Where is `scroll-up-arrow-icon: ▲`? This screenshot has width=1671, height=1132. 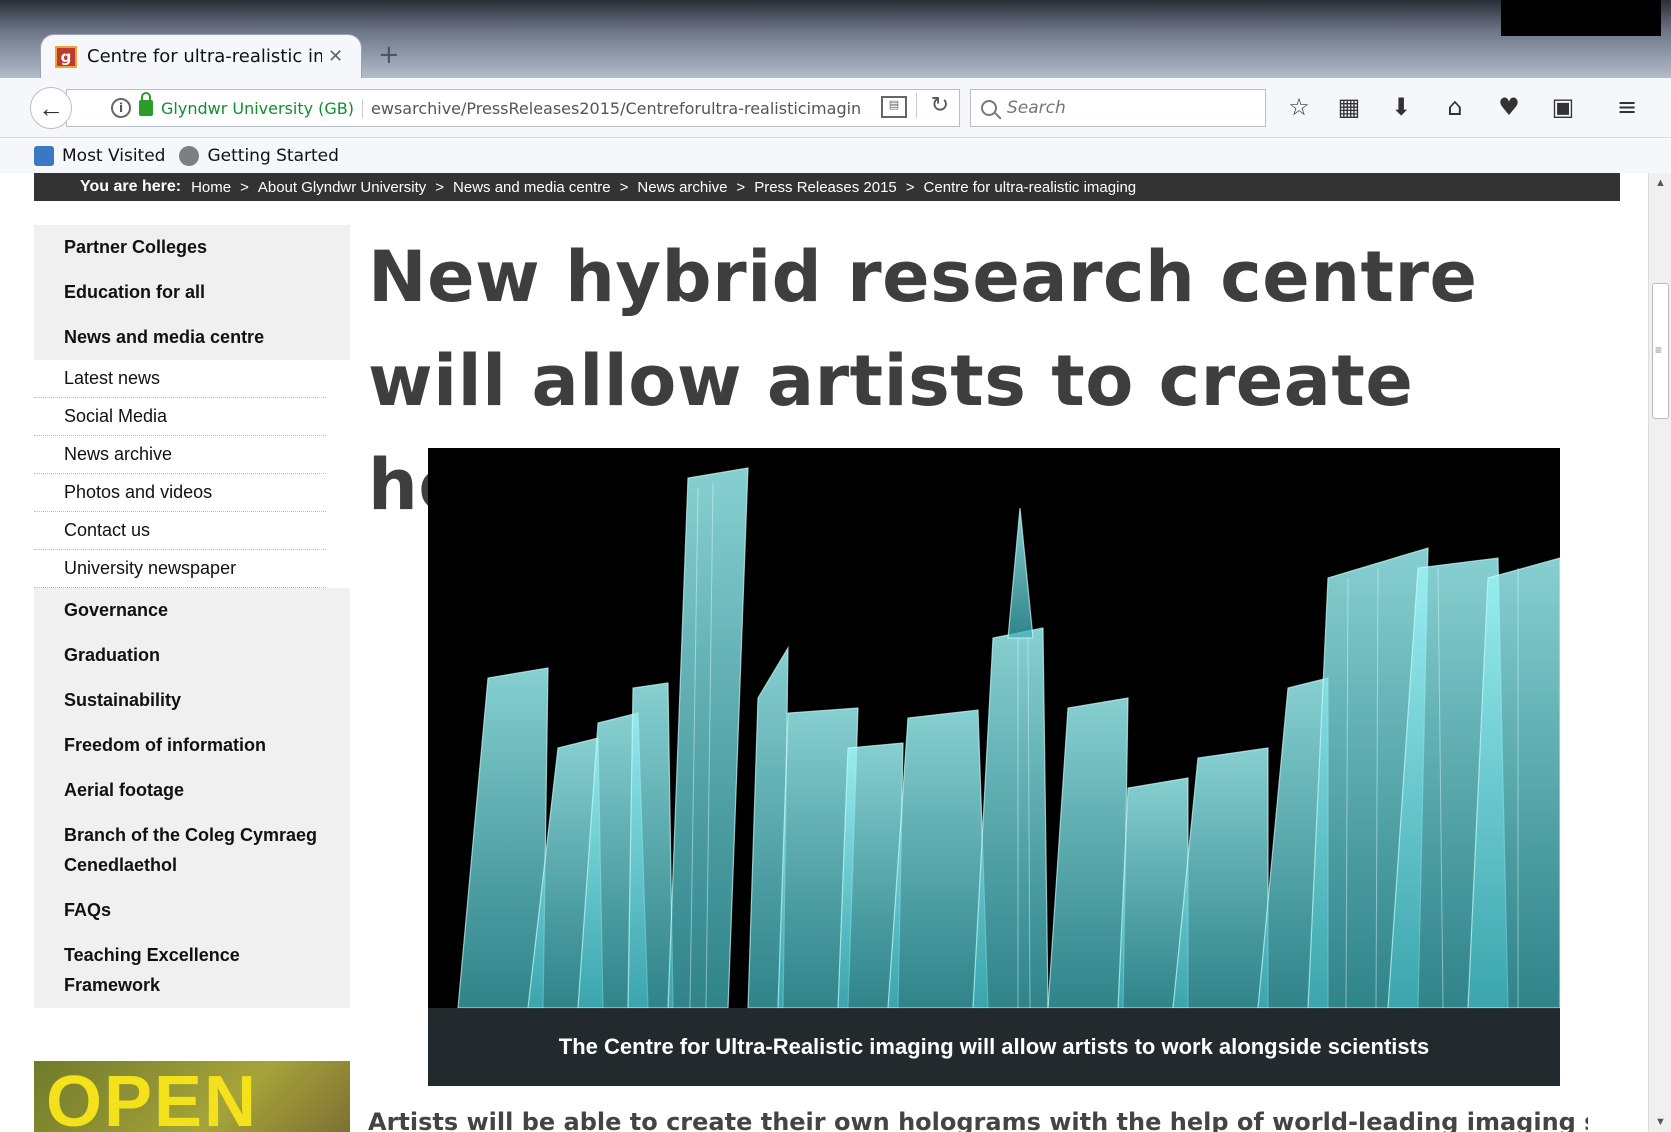
scroll-up-arrow-icon: ▲ is located at coordinates (1660, 183).